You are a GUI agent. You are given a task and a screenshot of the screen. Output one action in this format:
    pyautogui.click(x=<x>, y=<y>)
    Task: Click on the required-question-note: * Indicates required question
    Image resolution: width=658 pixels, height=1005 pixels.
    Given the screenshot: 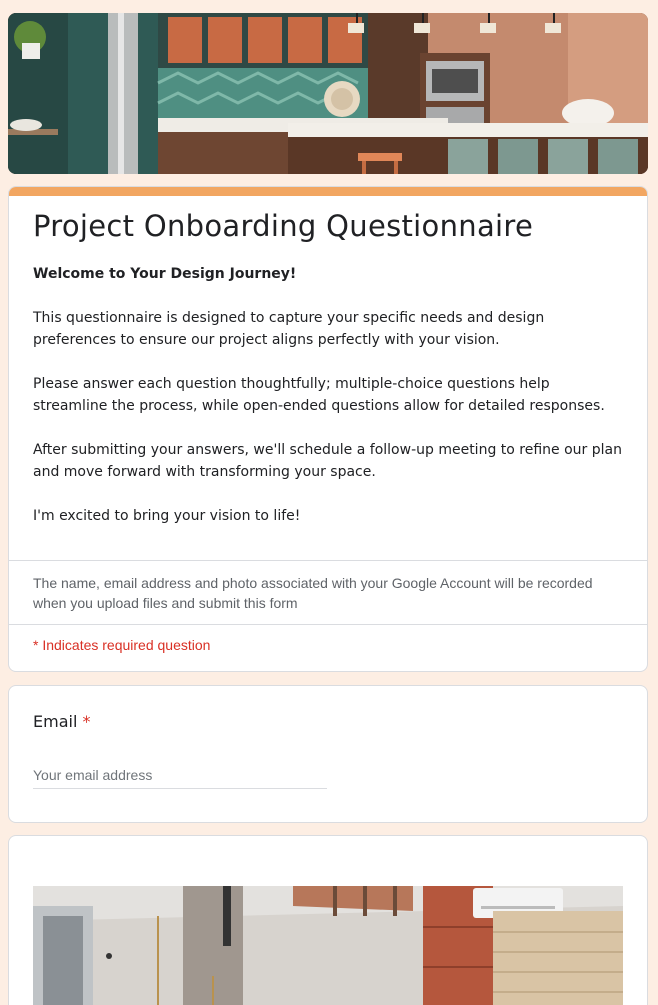 What is the action you would take?
    pyautogui.click(x=122, y=645)
    